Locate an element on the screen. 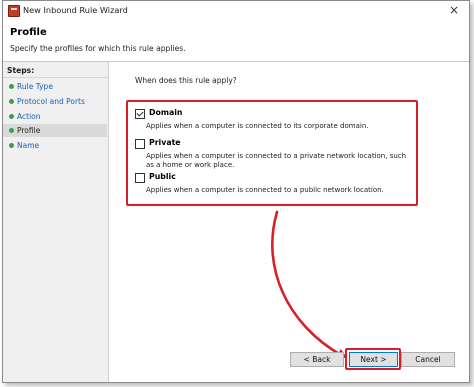  sidebar-item-label: Protocol and Ports is located at coordinates (51, 101).